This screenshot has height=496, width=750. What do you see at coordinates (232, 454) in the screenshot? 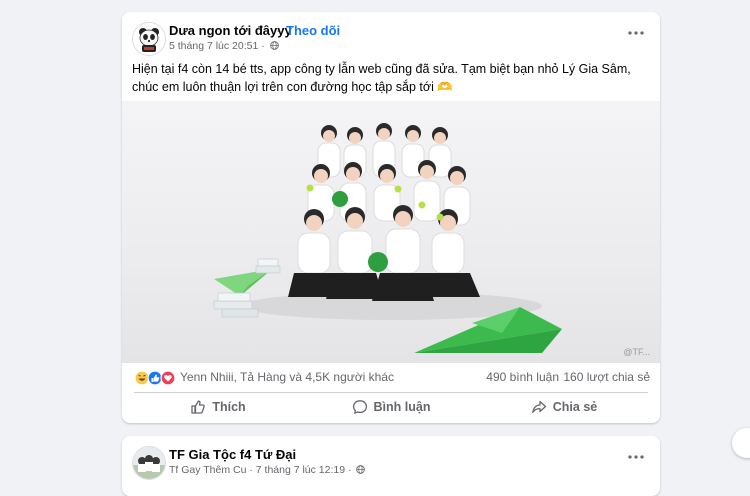
I see `post2-author: TF Gia Tộc f4 Tứ Đại` at bounding box center [232, 454].